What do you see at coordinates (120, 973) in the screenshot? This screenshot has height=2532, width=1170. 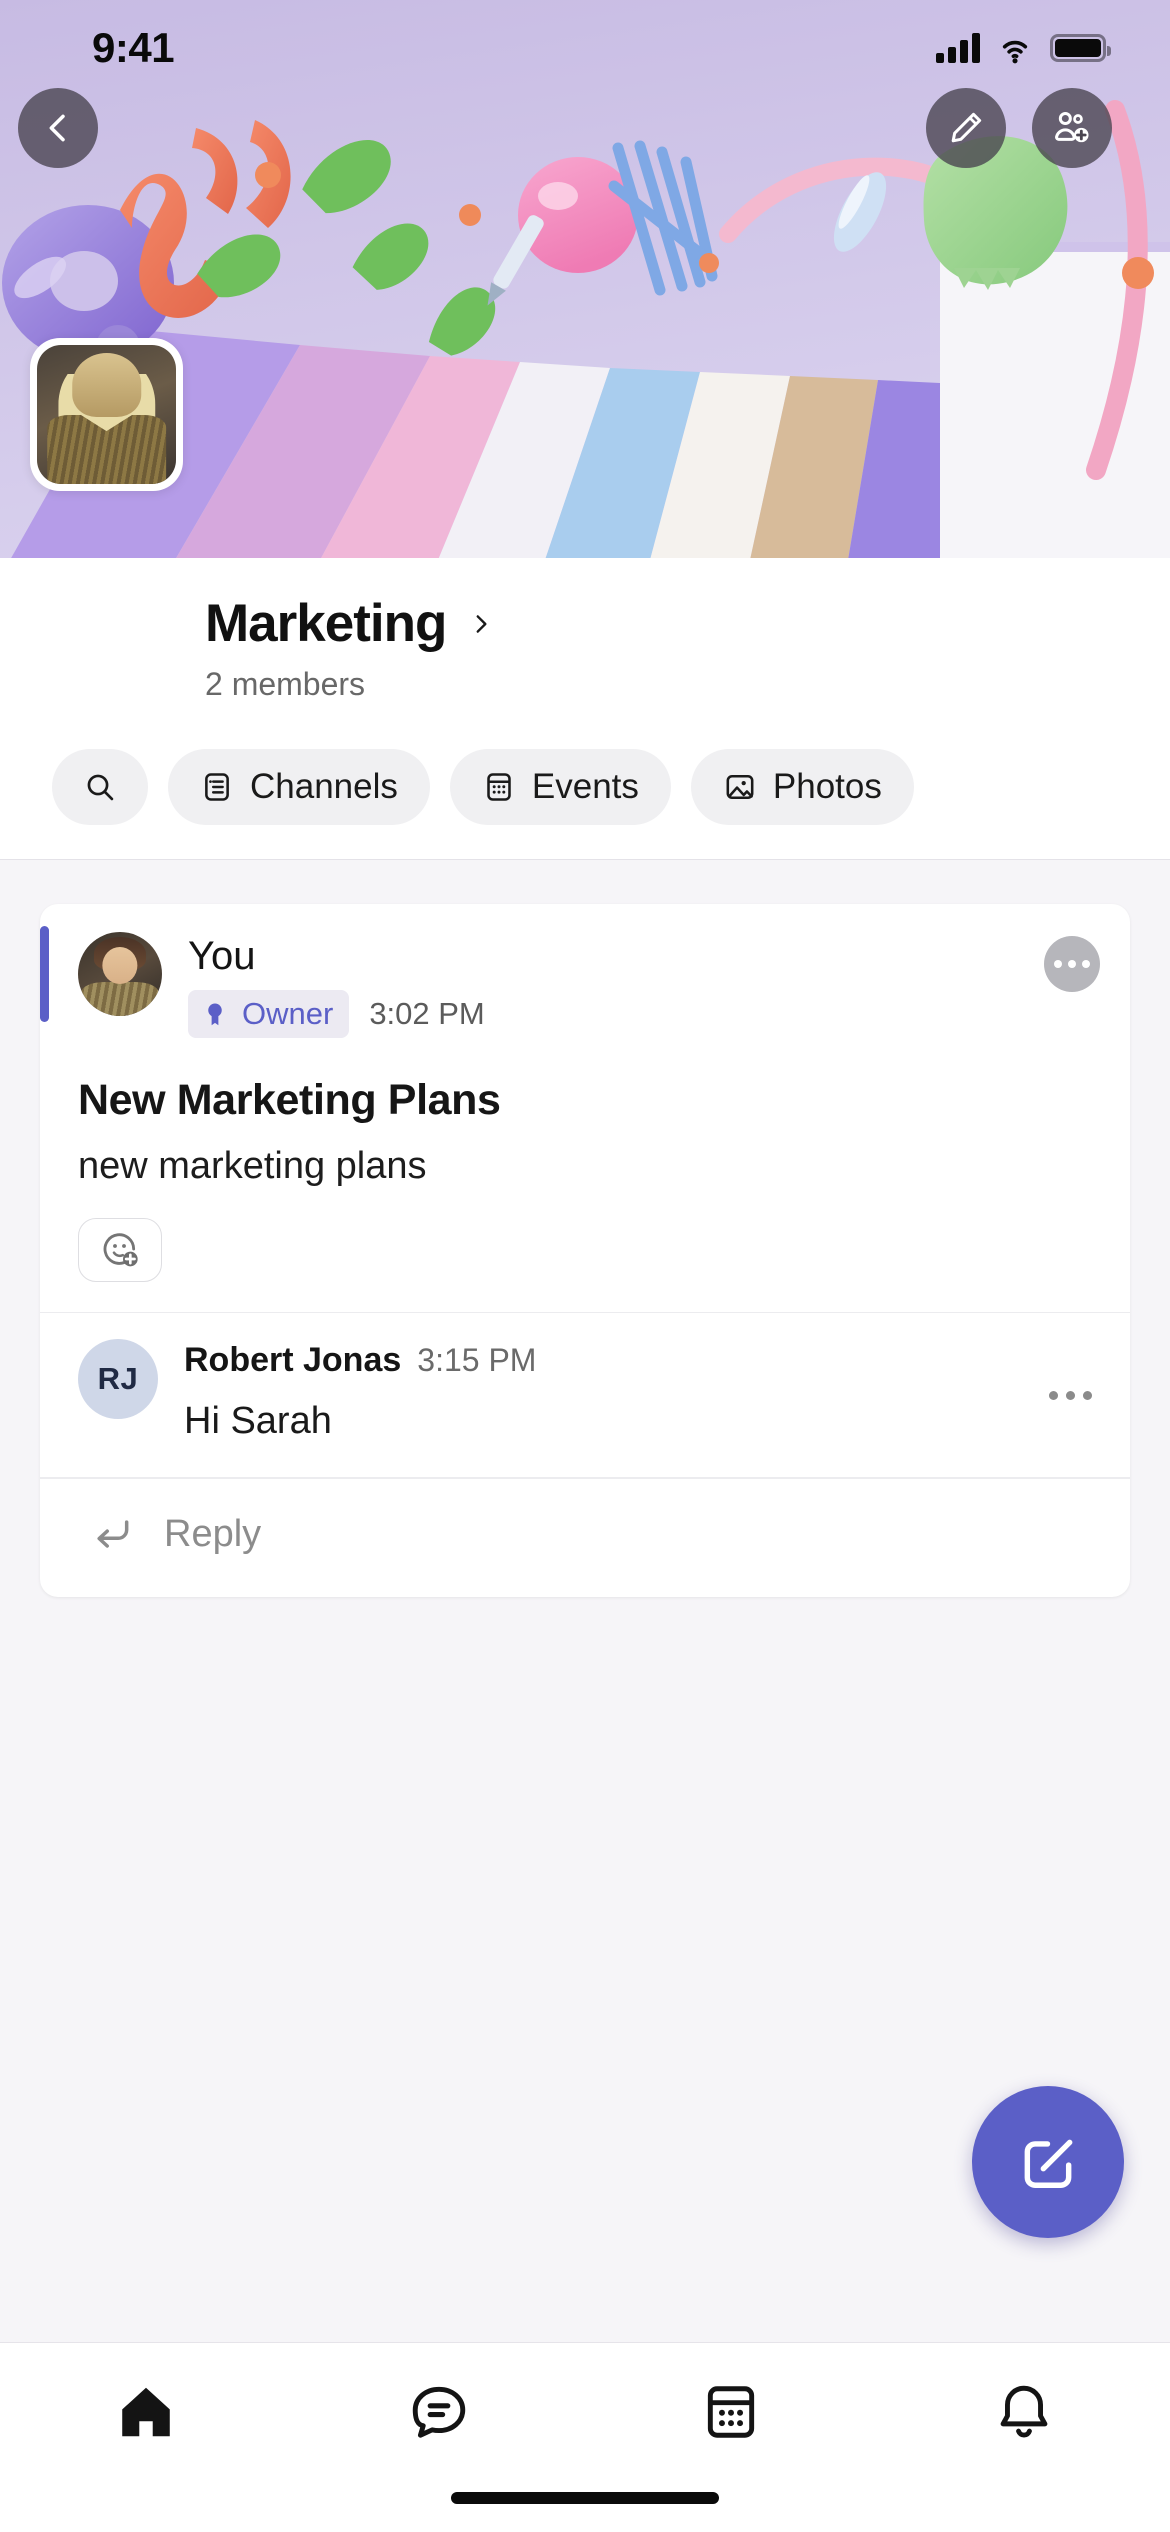 I see `avatar` at bounding box center [120, 973].